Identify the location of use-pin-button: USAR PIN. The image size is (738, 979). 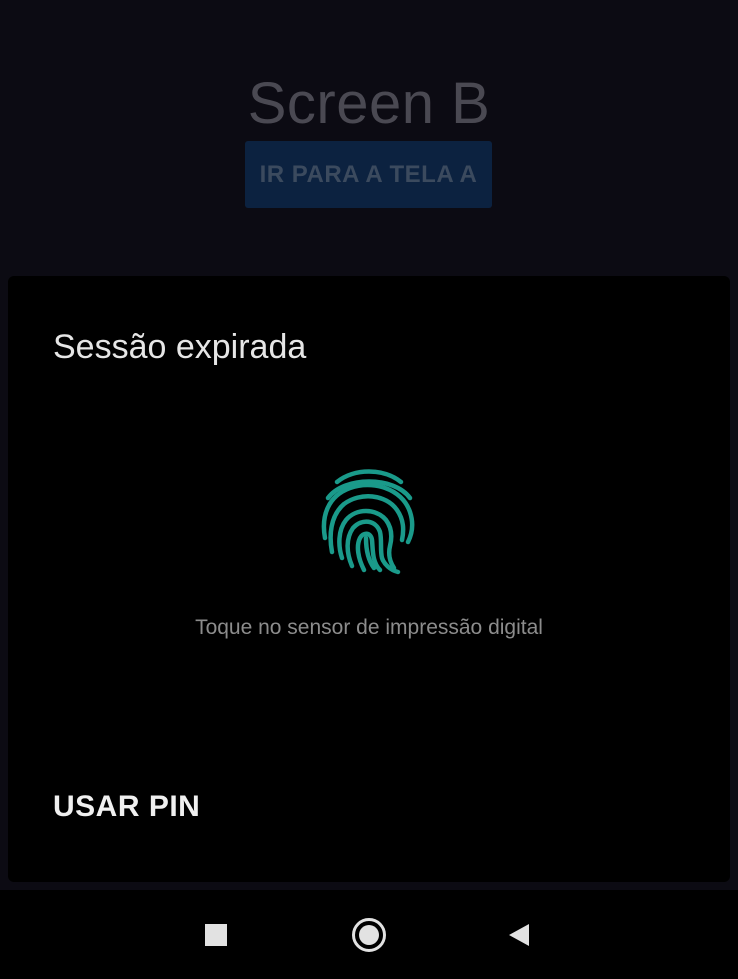
(126, 807).